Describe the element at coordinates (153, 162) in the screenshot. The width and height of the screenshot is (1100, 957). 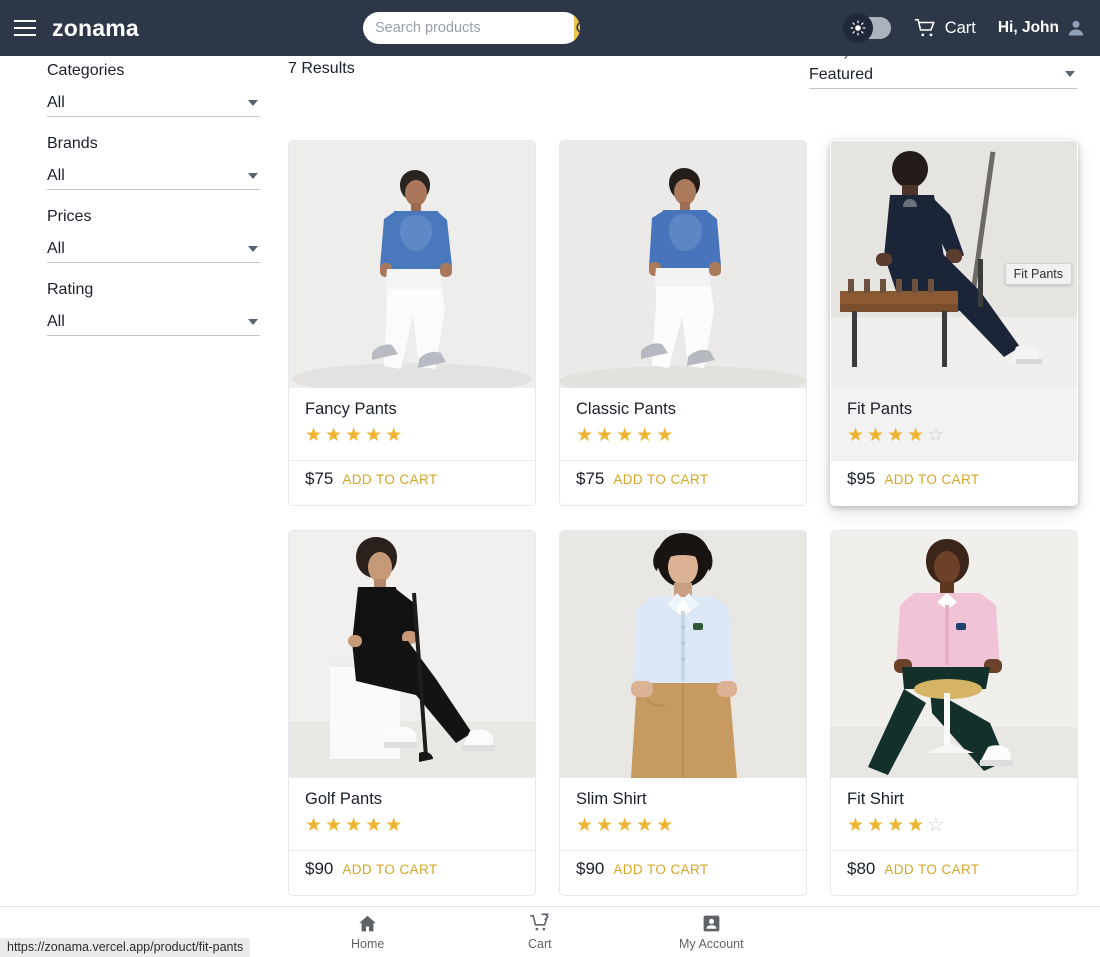
I see `filter-brands: Brands All` at that location.